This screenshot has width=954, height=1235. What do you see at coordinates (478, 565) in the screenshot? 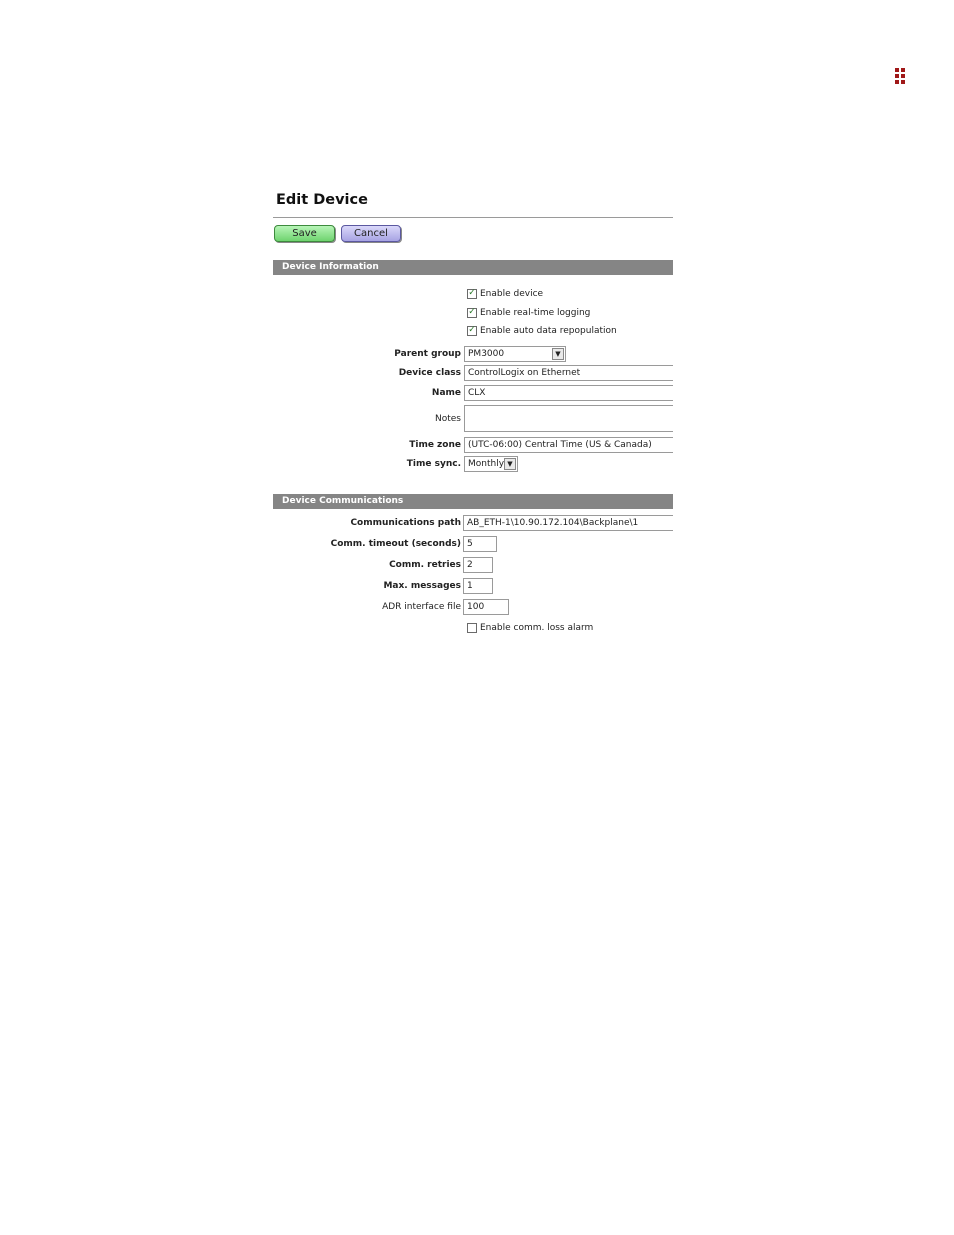
I see `comm-retries-input: 2` at bounding box center [478, 565].